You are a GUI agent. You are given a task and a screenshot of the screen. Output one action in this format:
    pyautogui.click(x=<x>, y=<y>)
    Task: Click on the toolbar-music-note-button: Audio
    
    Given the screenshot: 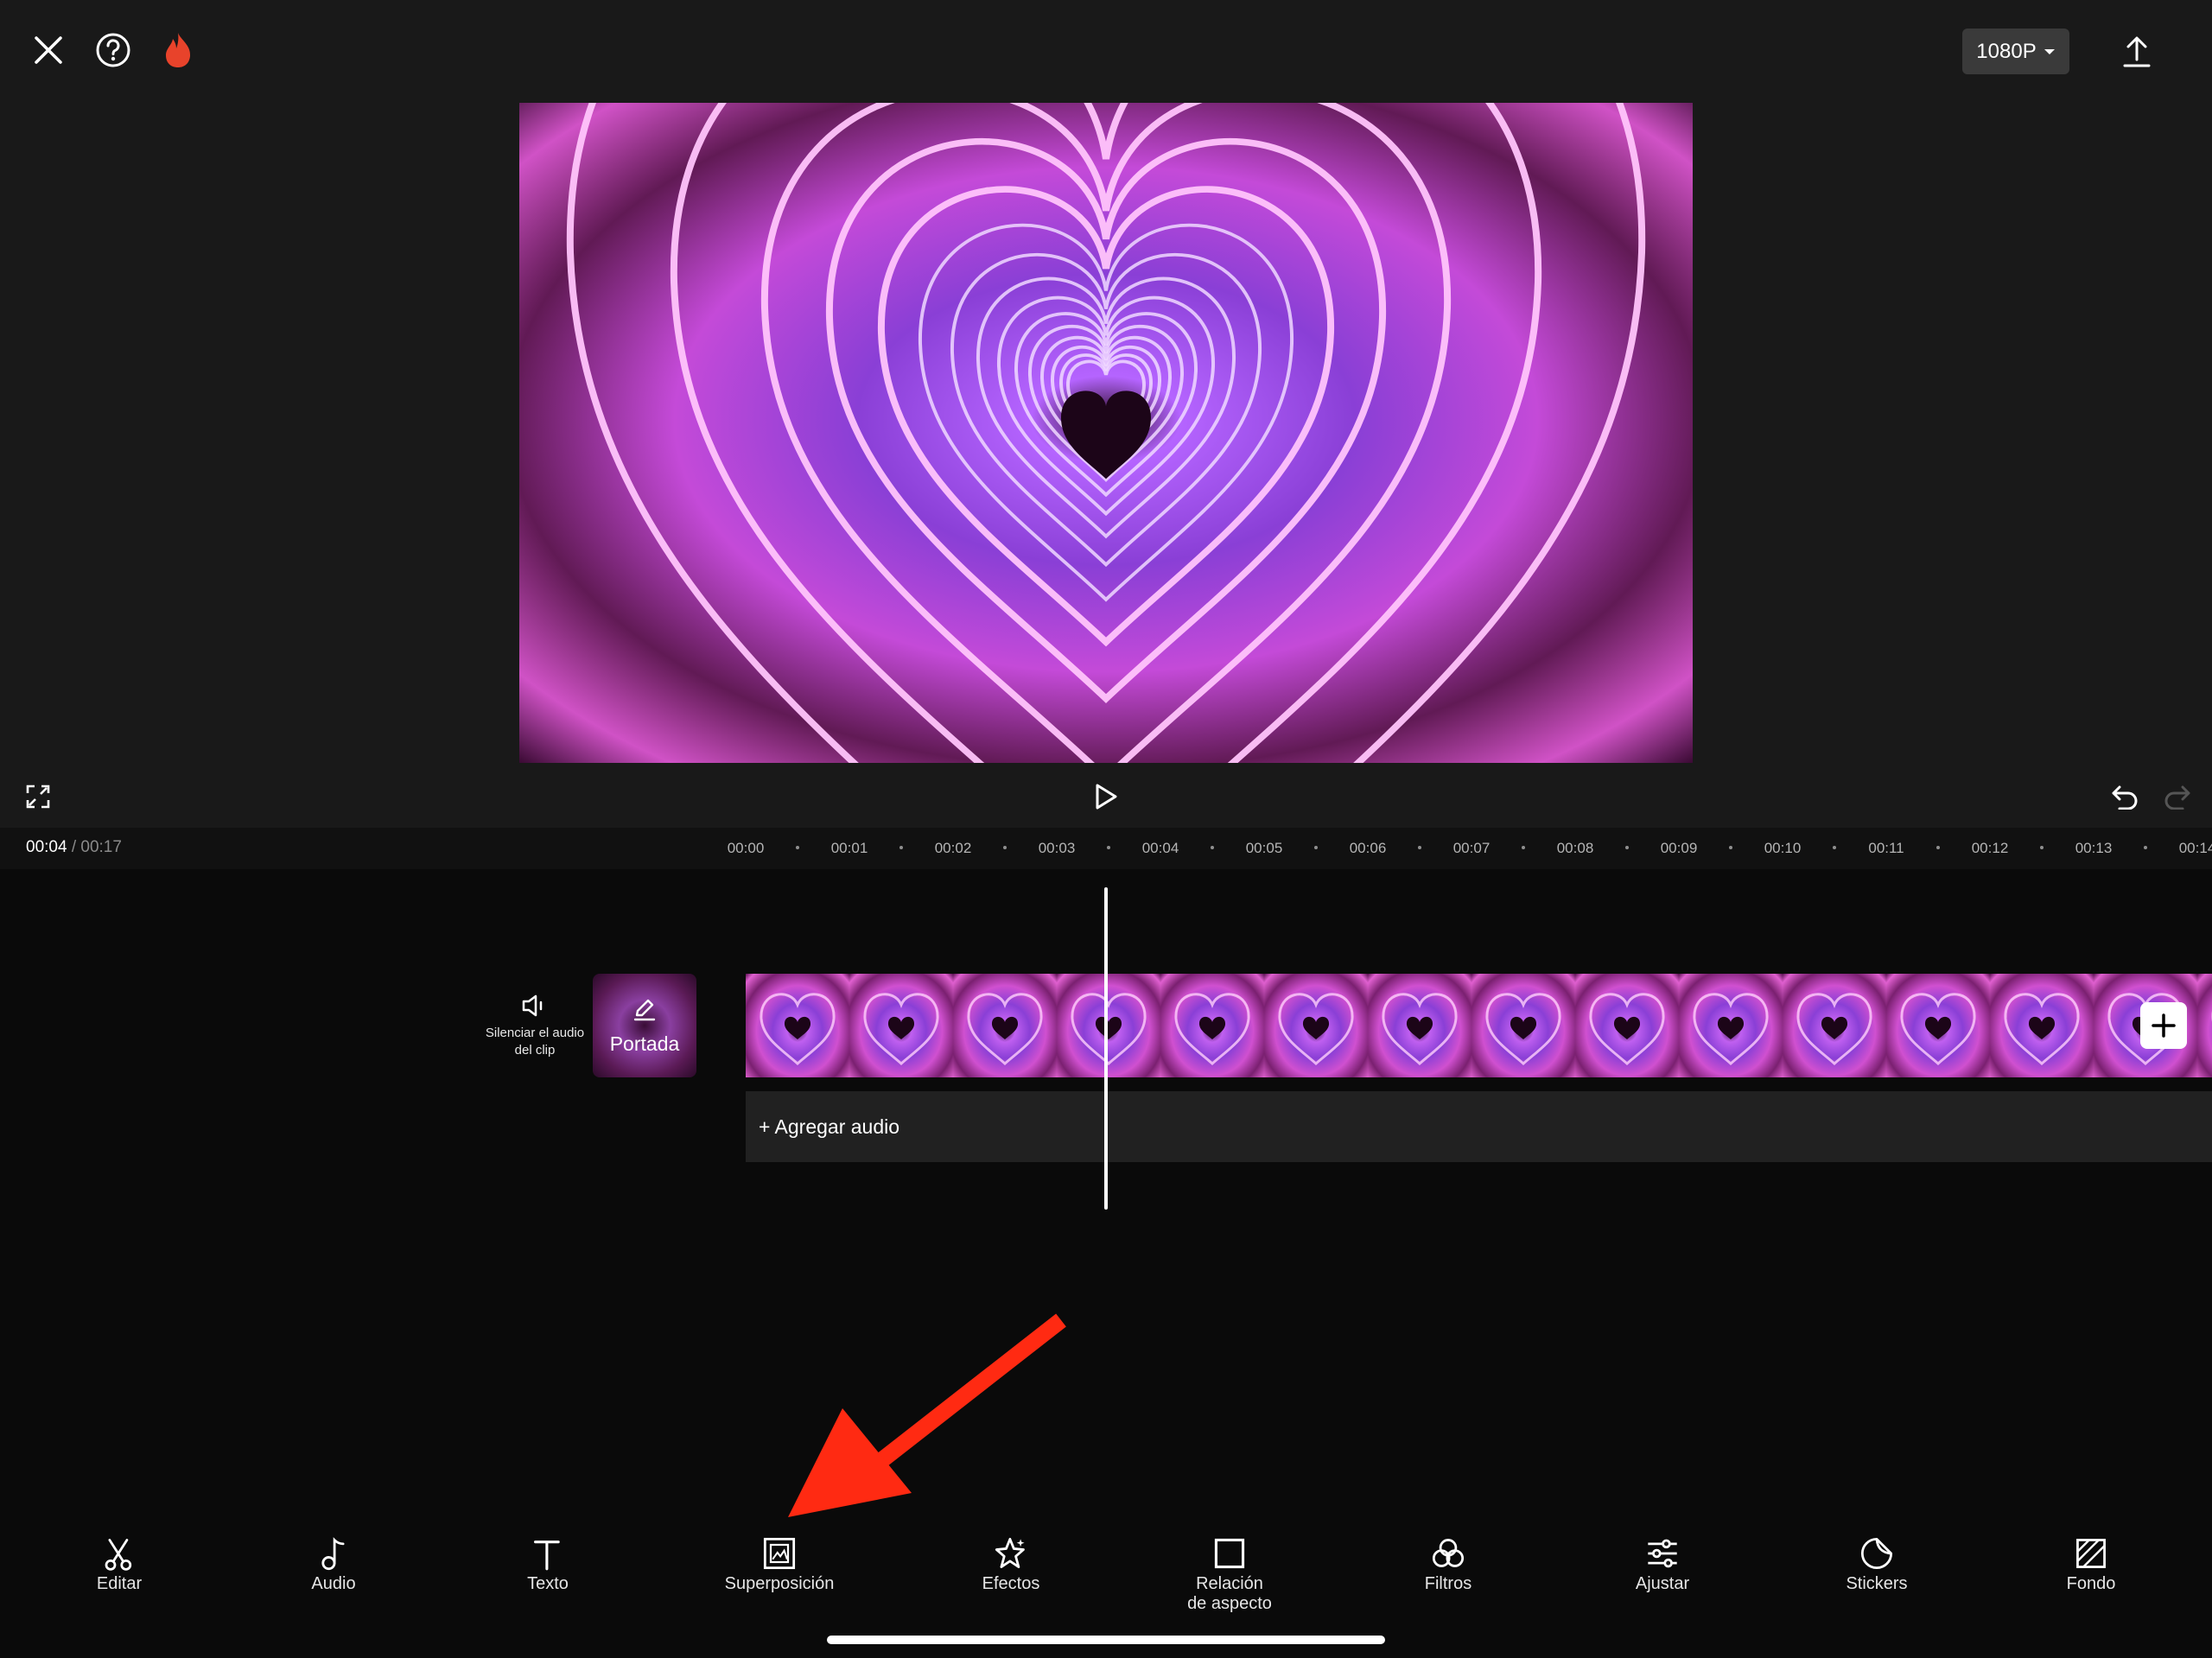 What is the action you would take?
    pyautogui.click(x=333, y=1565)
    